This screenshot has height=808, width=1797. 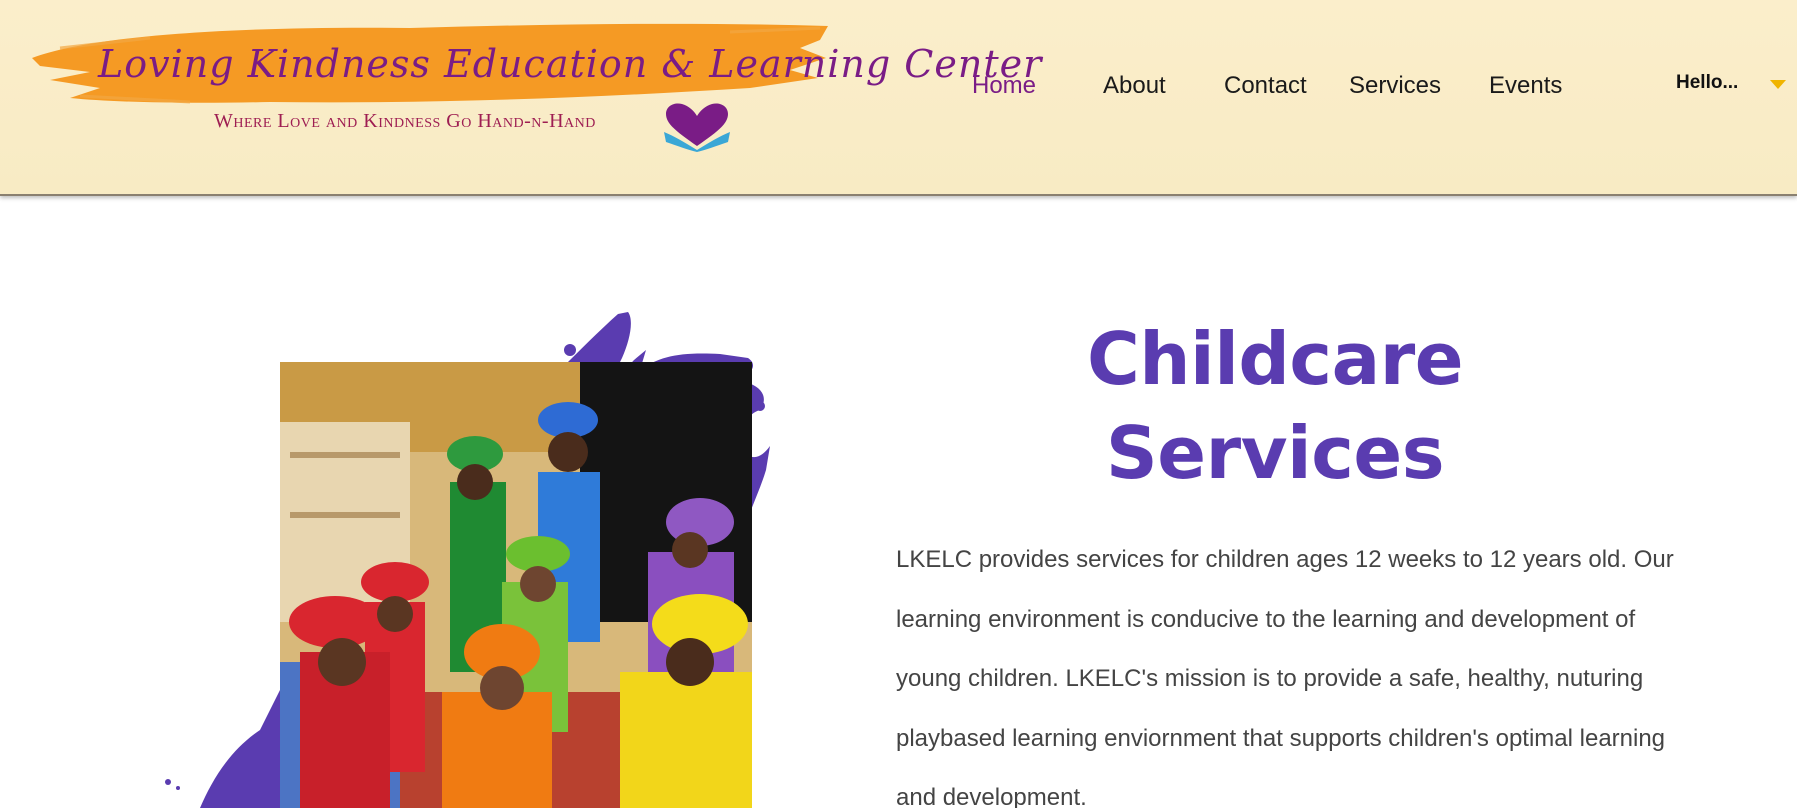 I want to click on nav-item-events: Events, so click(x=1525, y=86).